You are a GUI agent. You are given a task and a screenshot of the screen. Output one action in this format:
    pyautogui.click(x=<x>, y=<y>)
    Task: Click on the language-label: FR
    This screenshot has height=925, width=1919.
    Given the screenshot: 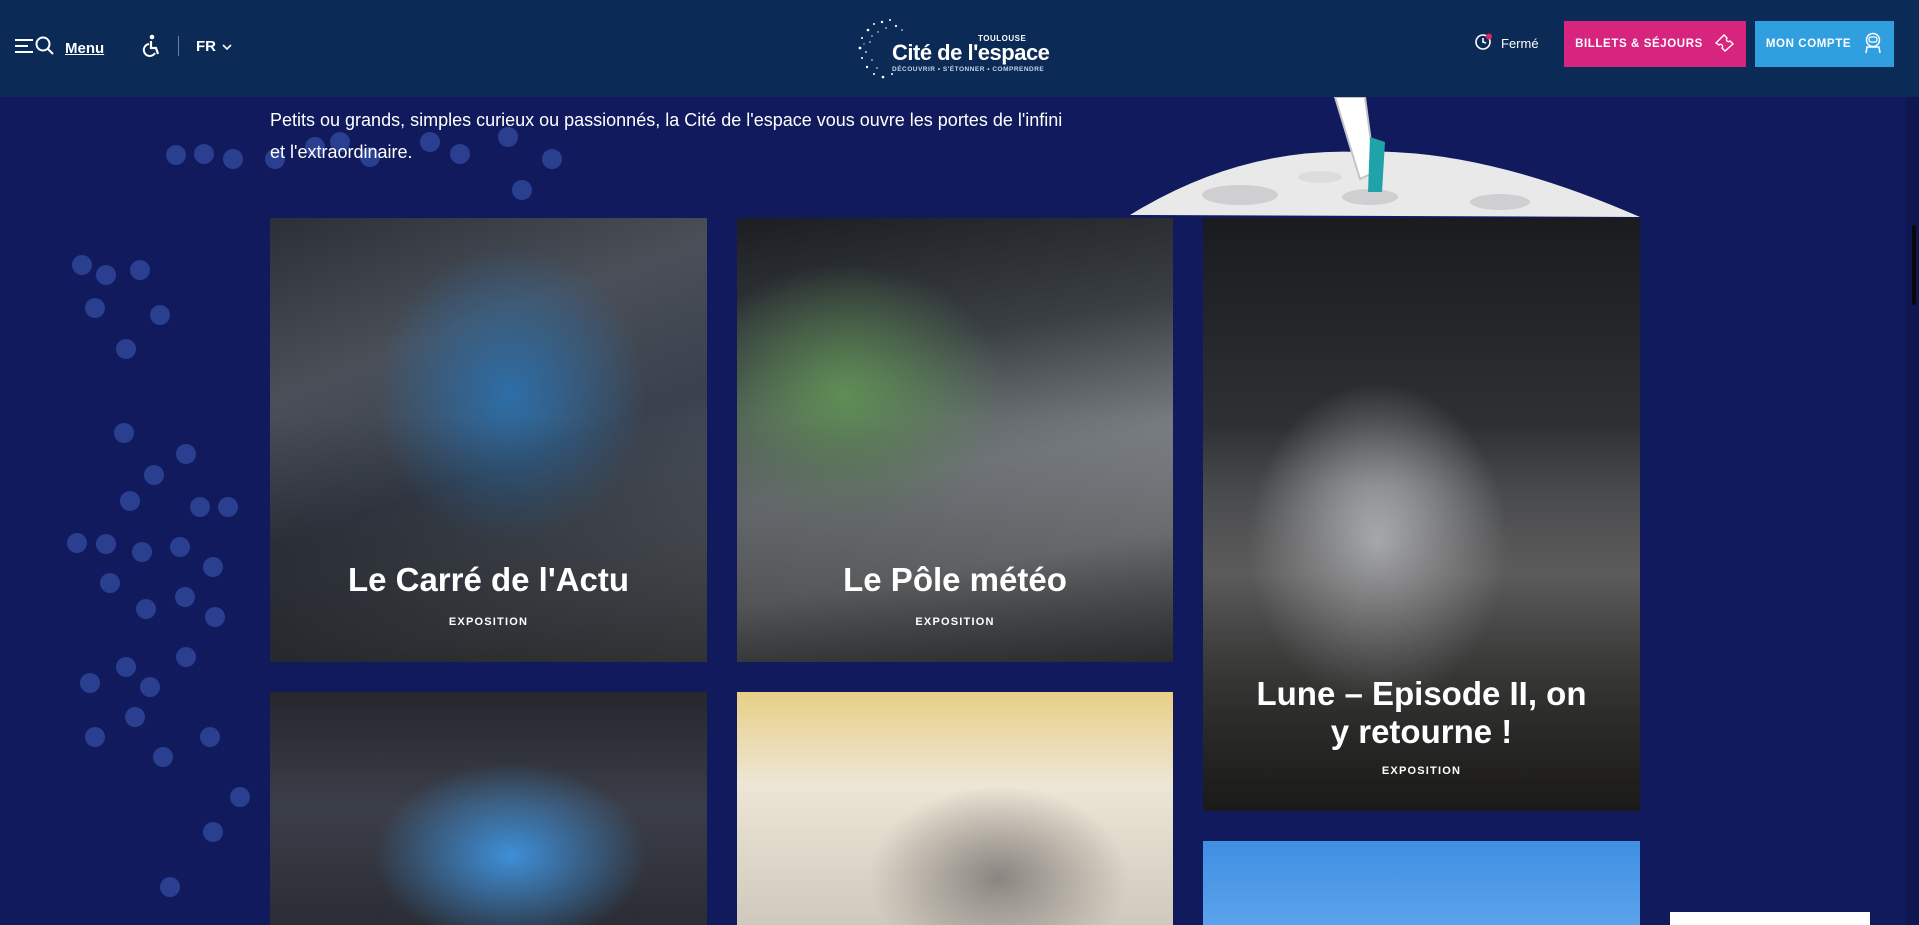 What is the action you would take?
    pyautogui.click(x=206, y=46)
    